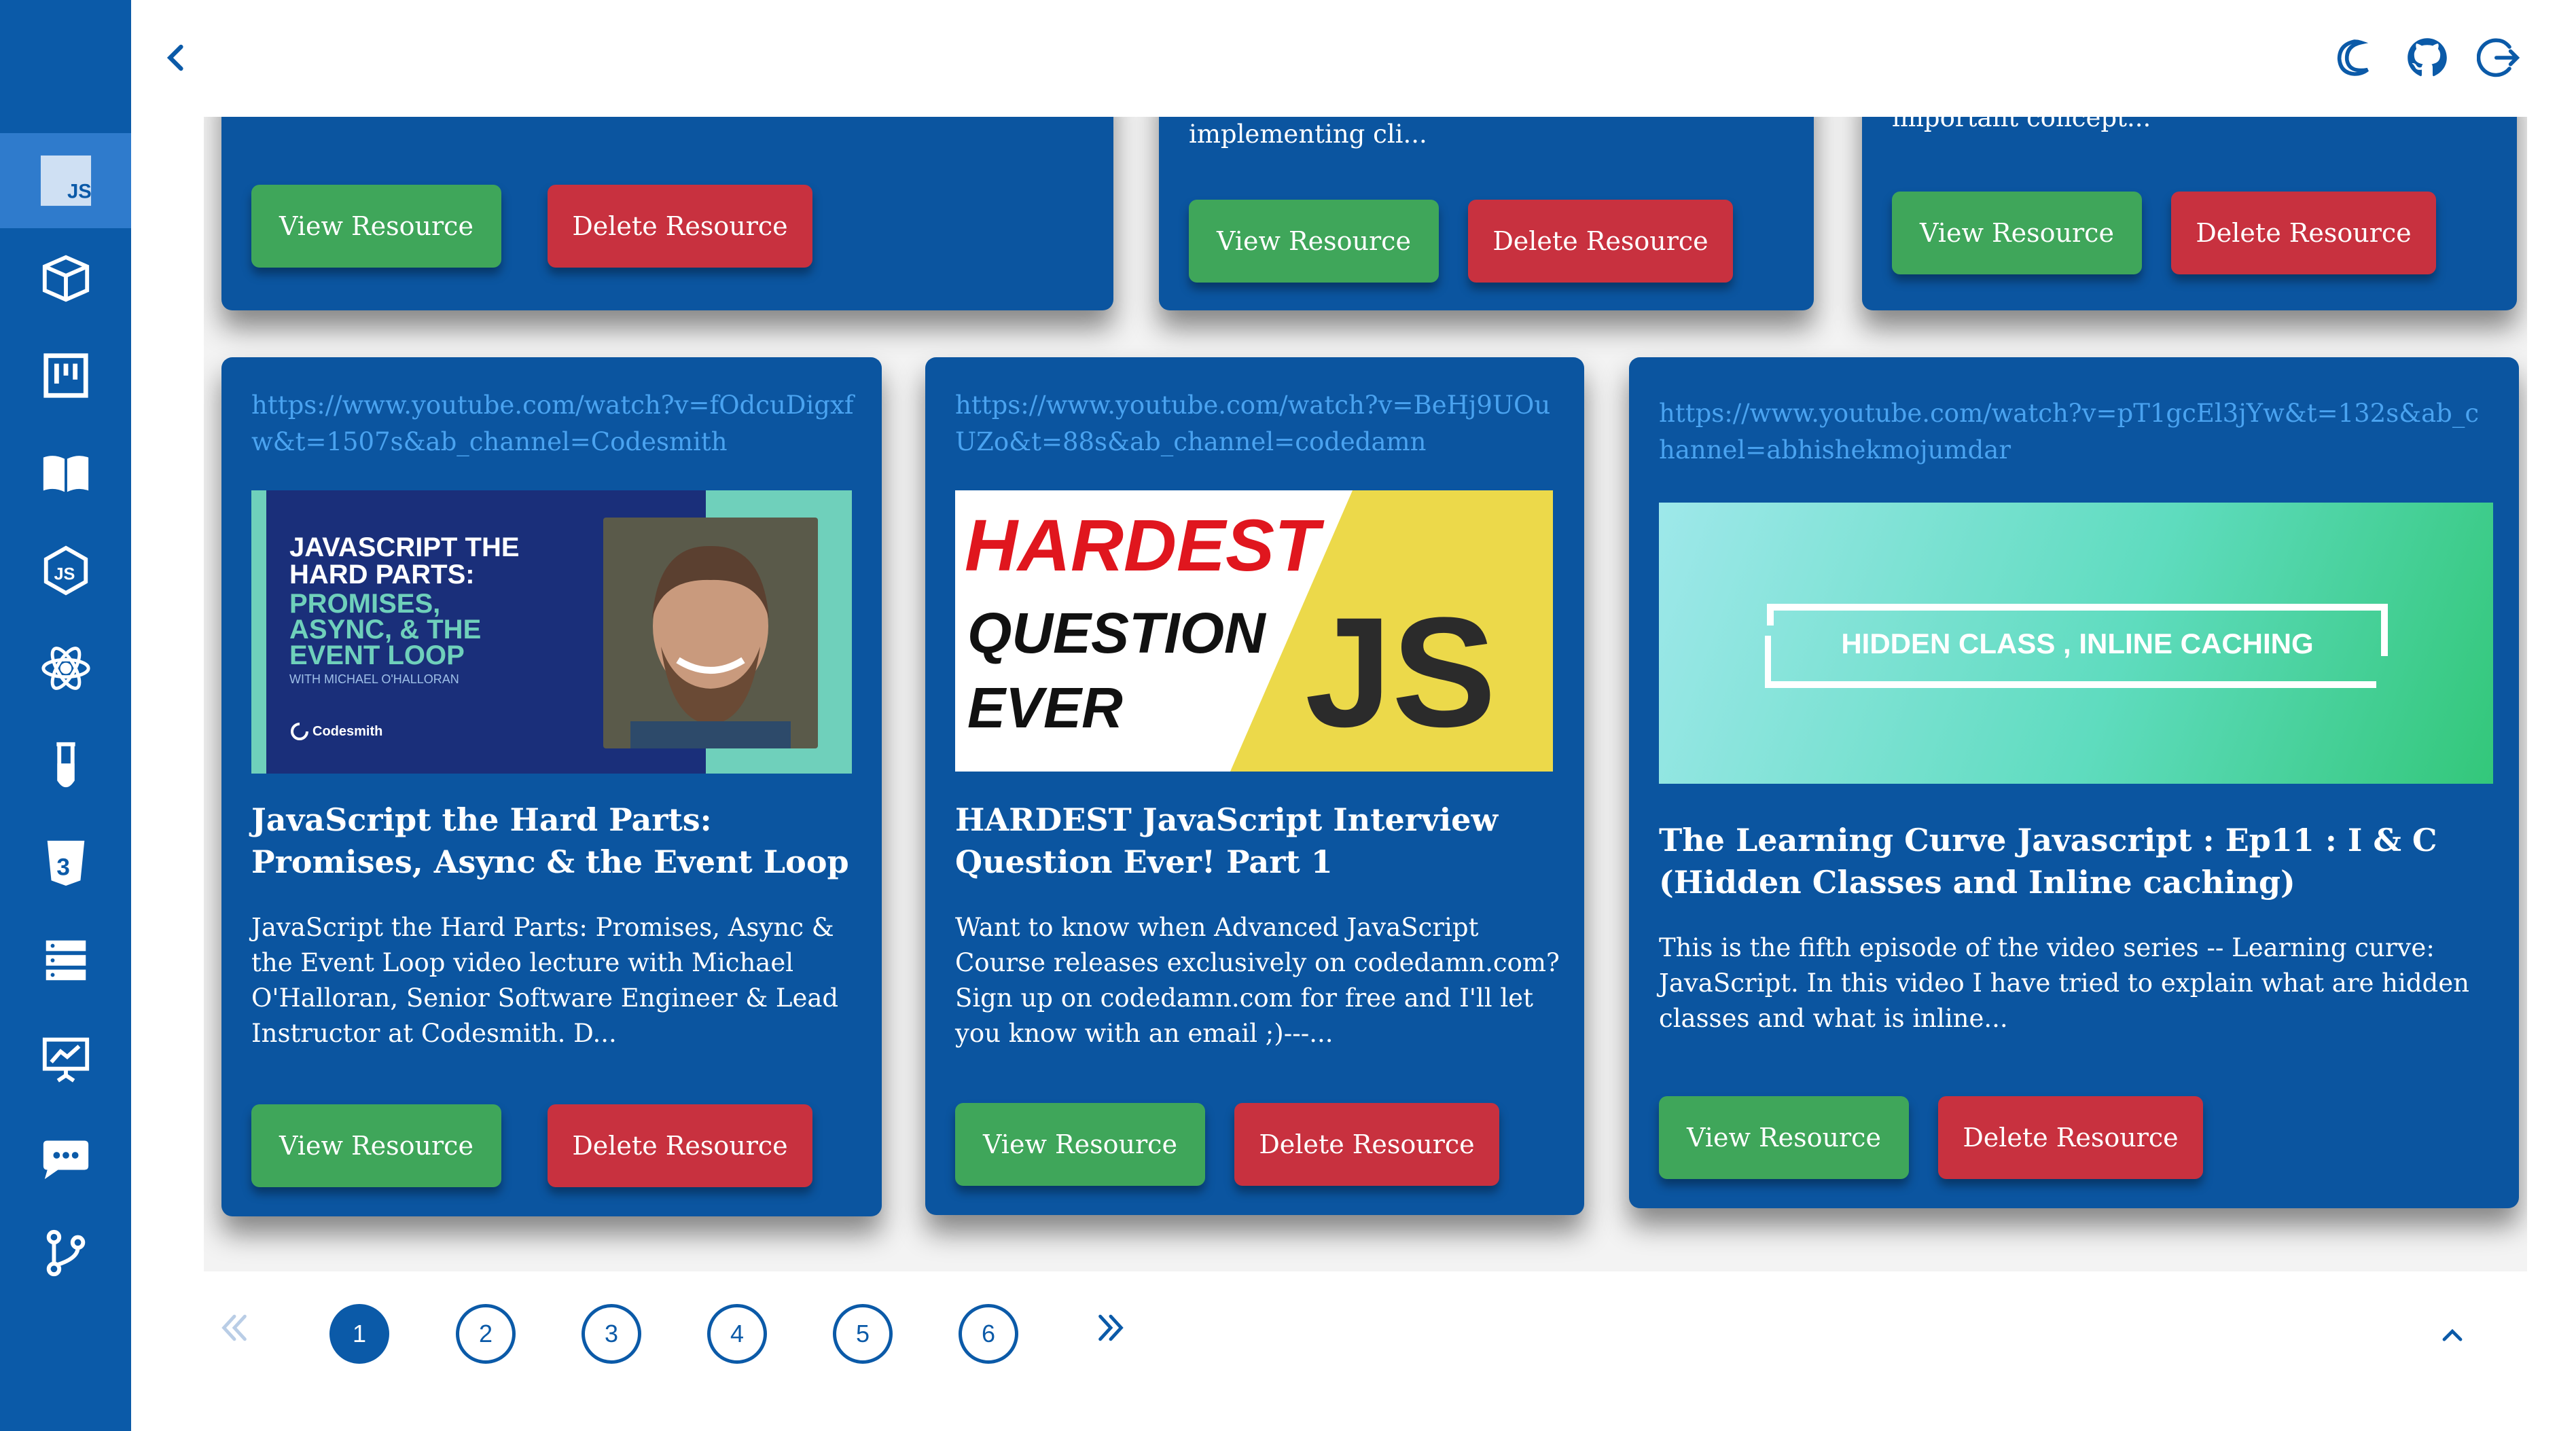 Image resolution: width=2576 pixels, height=1431 pixels. I want to click on chevron-left-icon, so click(174, 57).